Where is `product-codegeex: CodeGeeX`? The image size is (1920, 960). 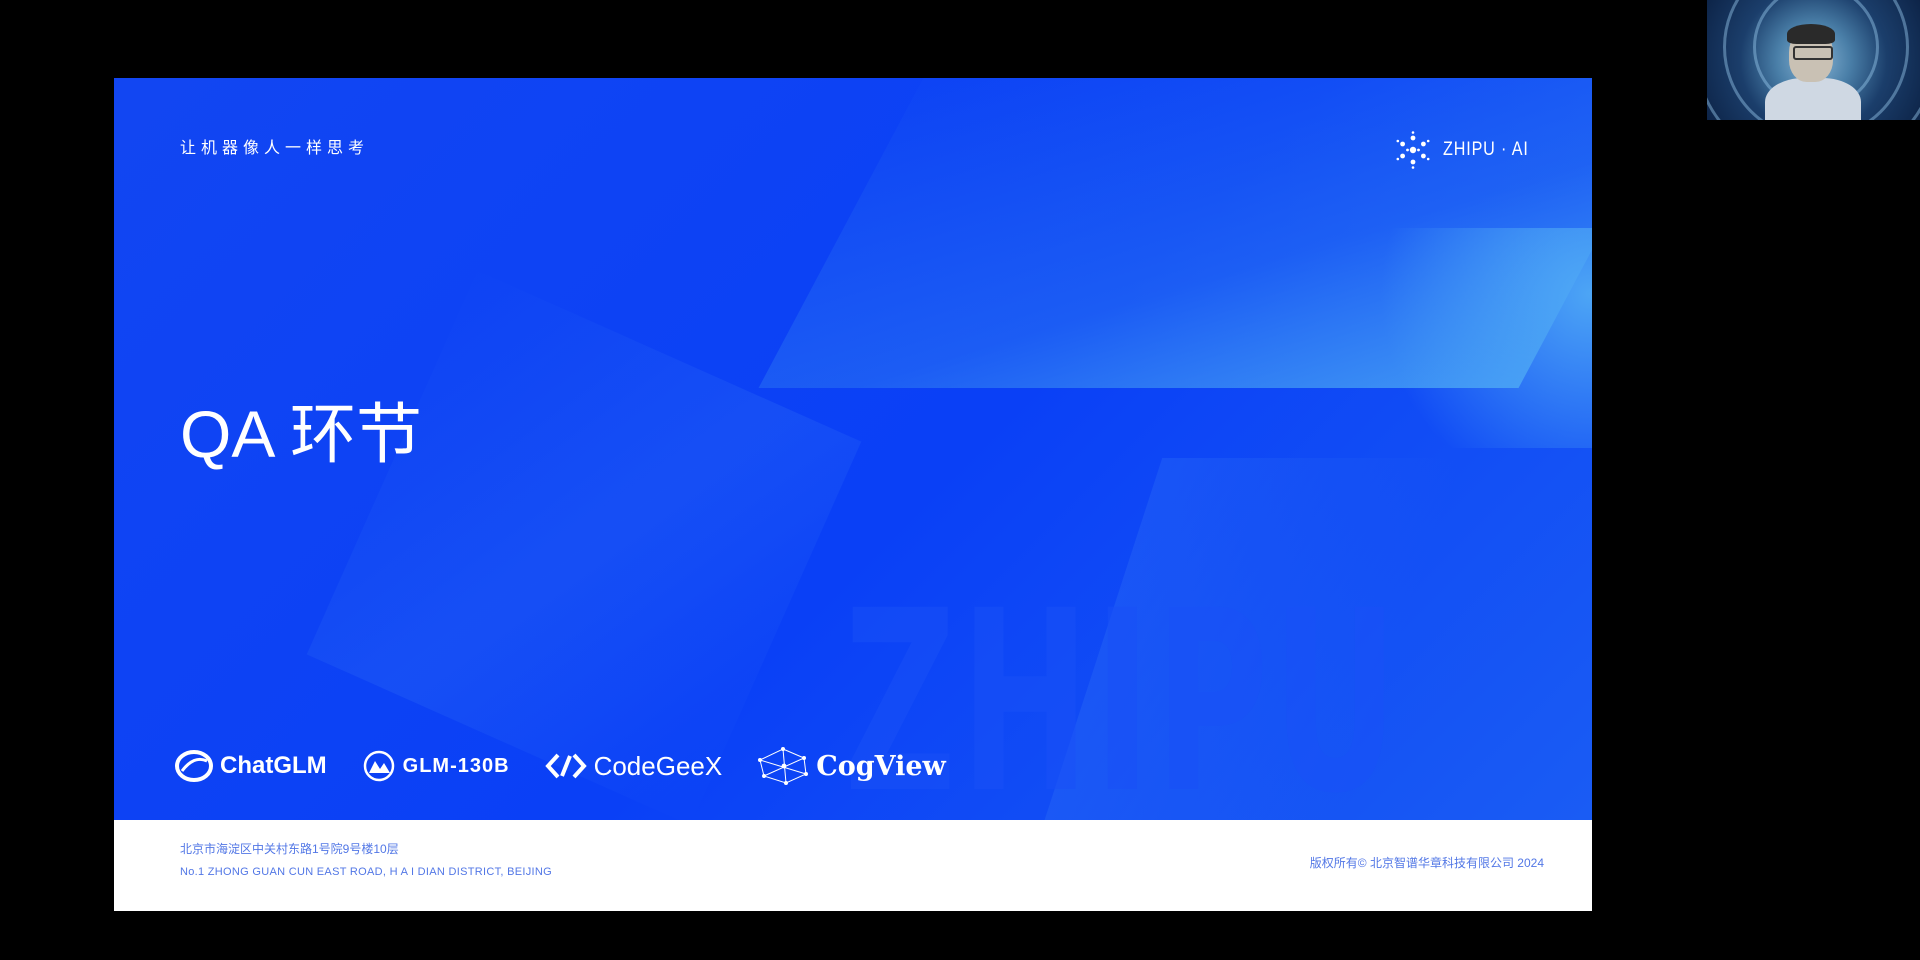 product-codegeex: CodeGeeX is located at coordinates (633, 766).